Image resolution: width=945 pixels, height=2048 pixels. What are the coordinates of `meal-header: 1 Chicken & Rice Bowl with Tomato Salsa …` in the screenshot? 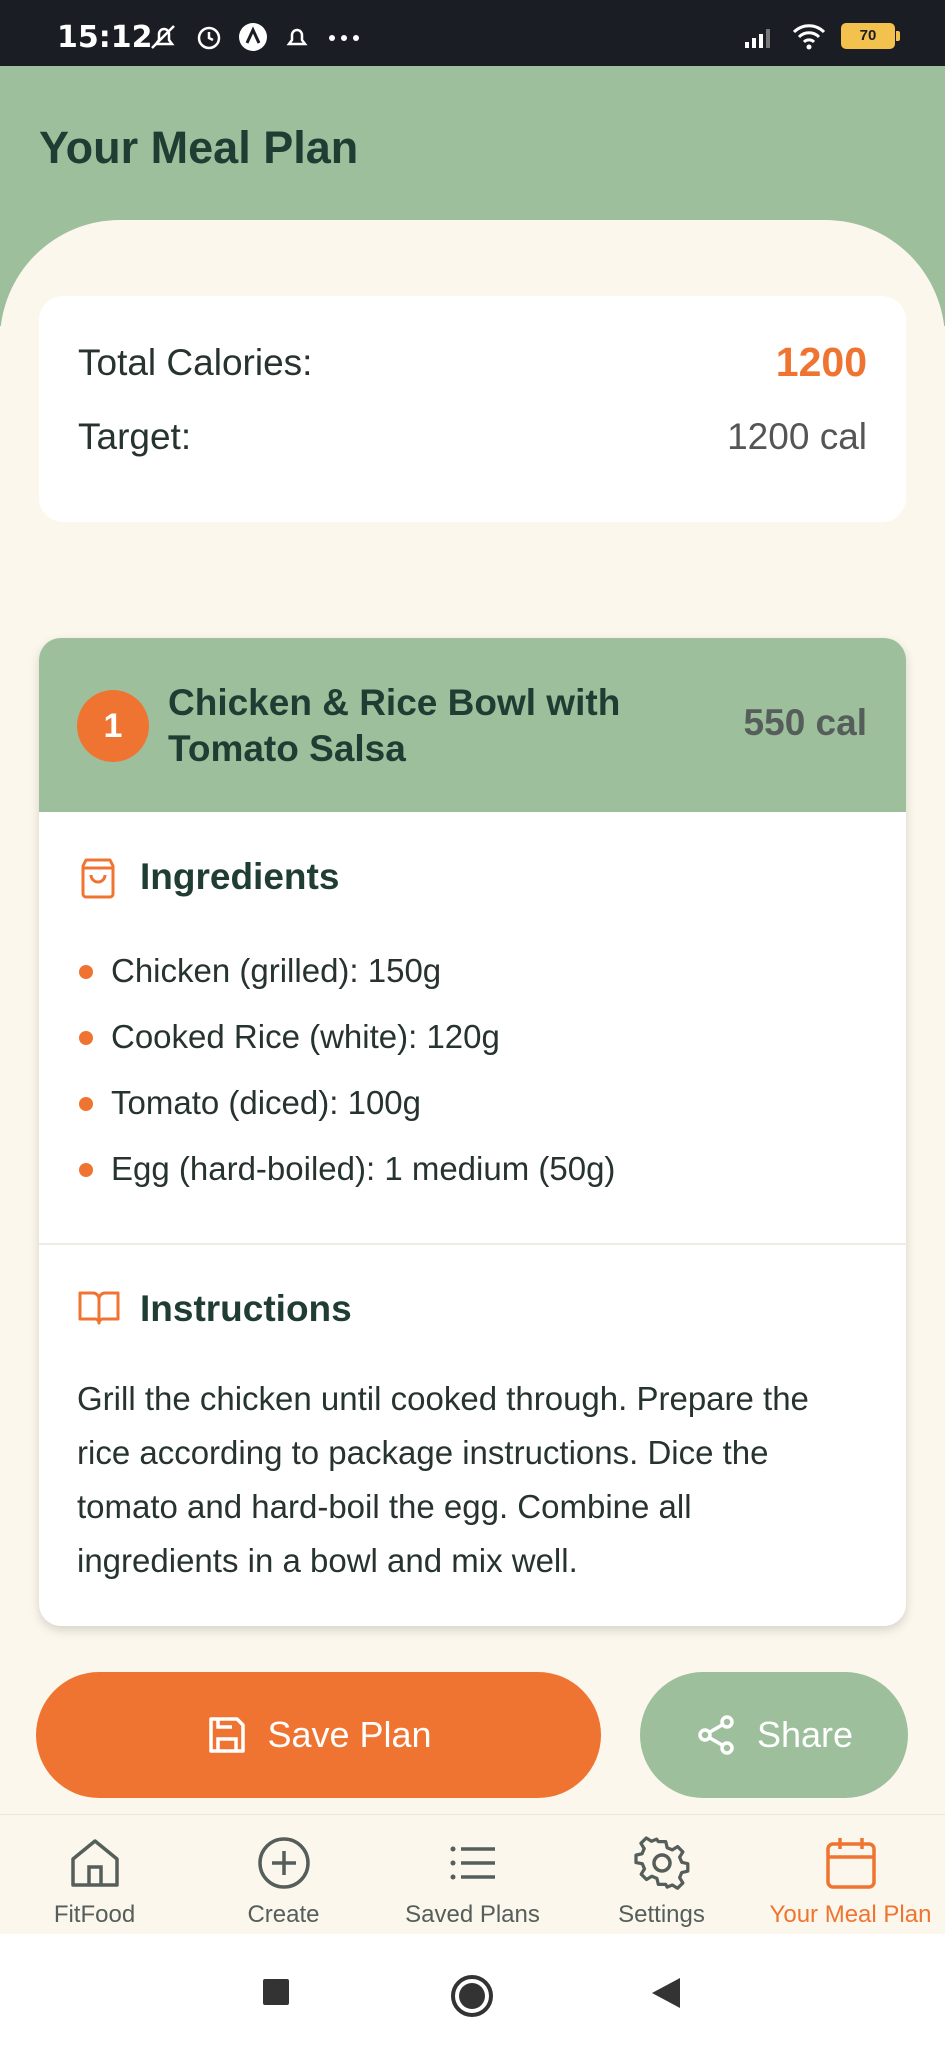 It's located at (472, 725).